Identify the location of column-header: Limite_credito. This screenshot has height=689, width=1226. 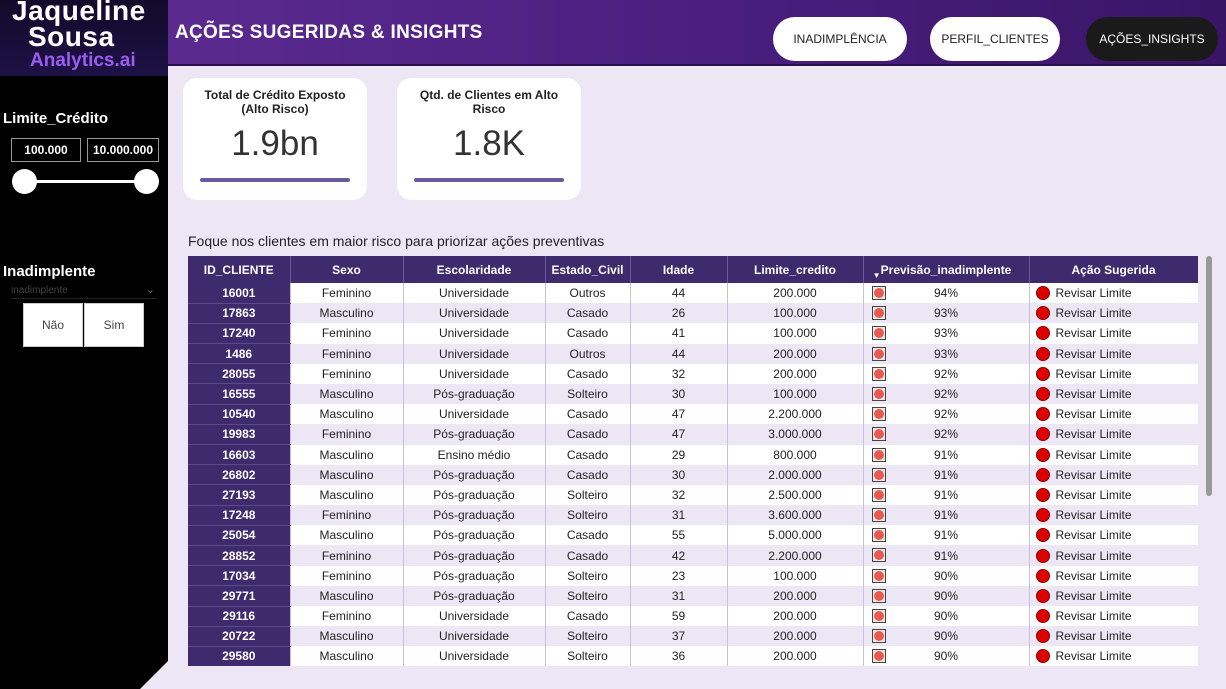
(795, 269).